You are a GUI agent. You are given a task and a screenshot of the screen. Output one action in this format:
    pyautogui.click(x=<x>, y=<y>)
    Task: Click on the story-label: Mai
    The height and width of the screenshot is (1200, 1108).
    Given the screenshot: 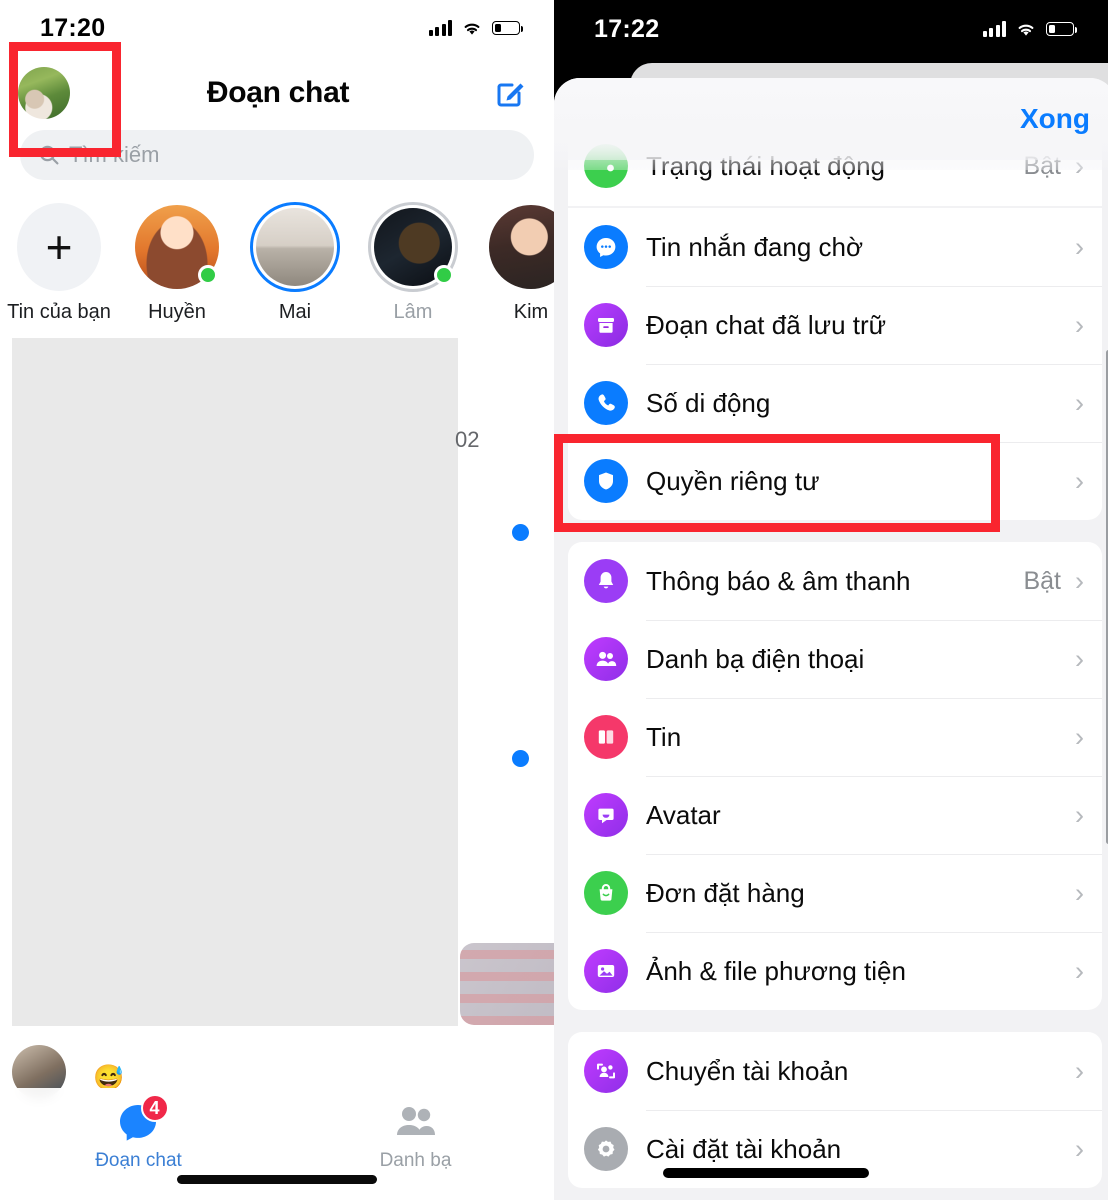 What is the action you would take?
    pyautogui.click(x=295, y=312)
    